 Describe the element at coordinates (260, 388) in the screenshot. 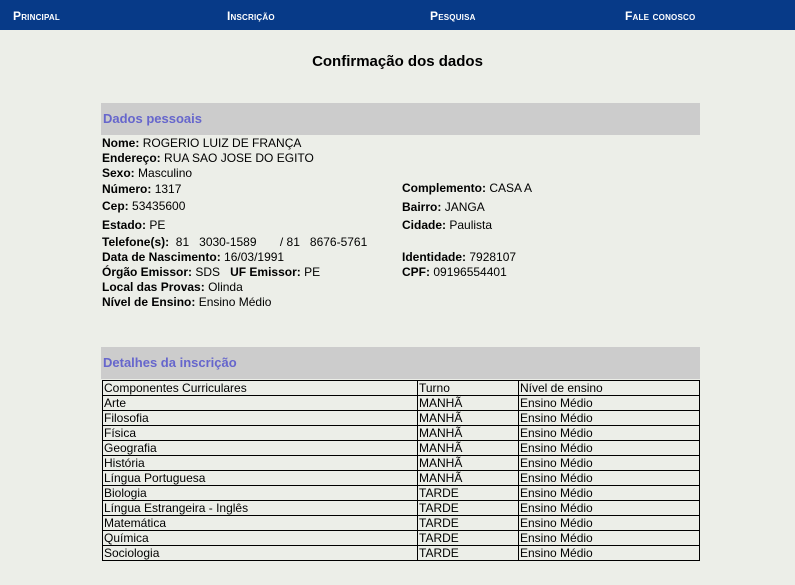

I see `table-cell: Componentes Curriculares` at that location.